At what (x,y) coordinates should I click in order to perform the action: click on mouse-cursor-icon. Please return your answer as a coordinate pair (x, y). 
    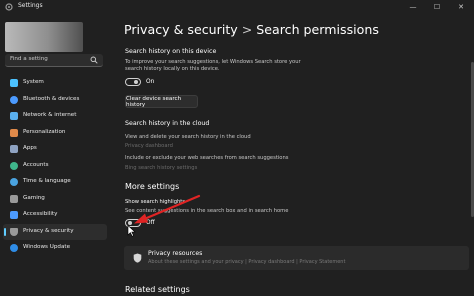
    Looking at the image, I should click on (131, 231).